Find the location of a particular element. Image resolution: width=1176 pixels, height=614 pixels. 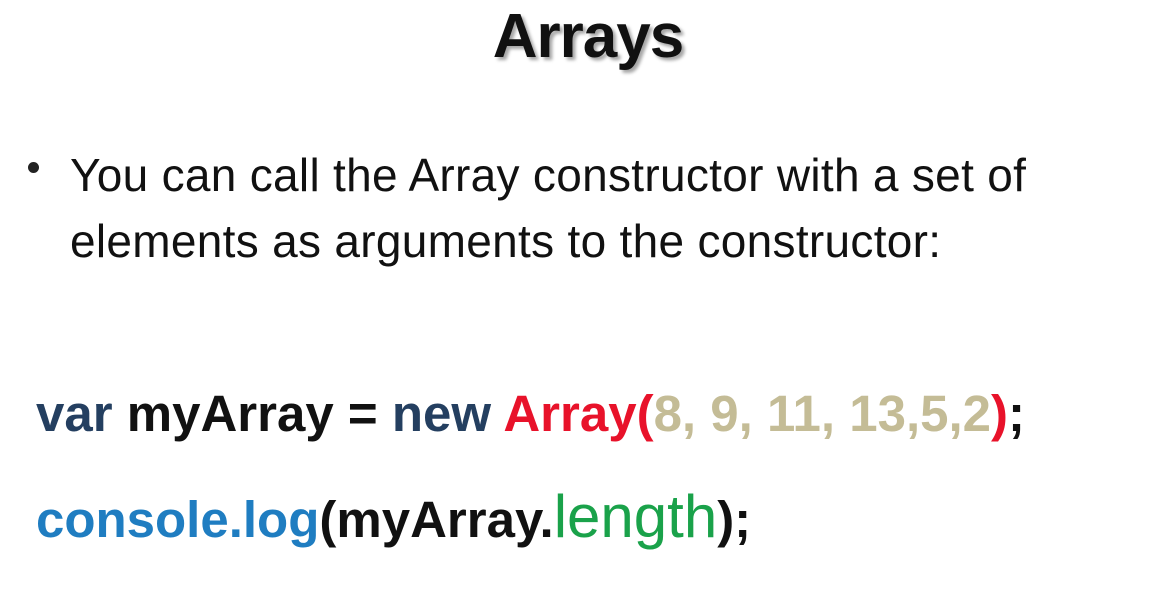

code-semicolon: ; is located at coordinates (1016, 413).